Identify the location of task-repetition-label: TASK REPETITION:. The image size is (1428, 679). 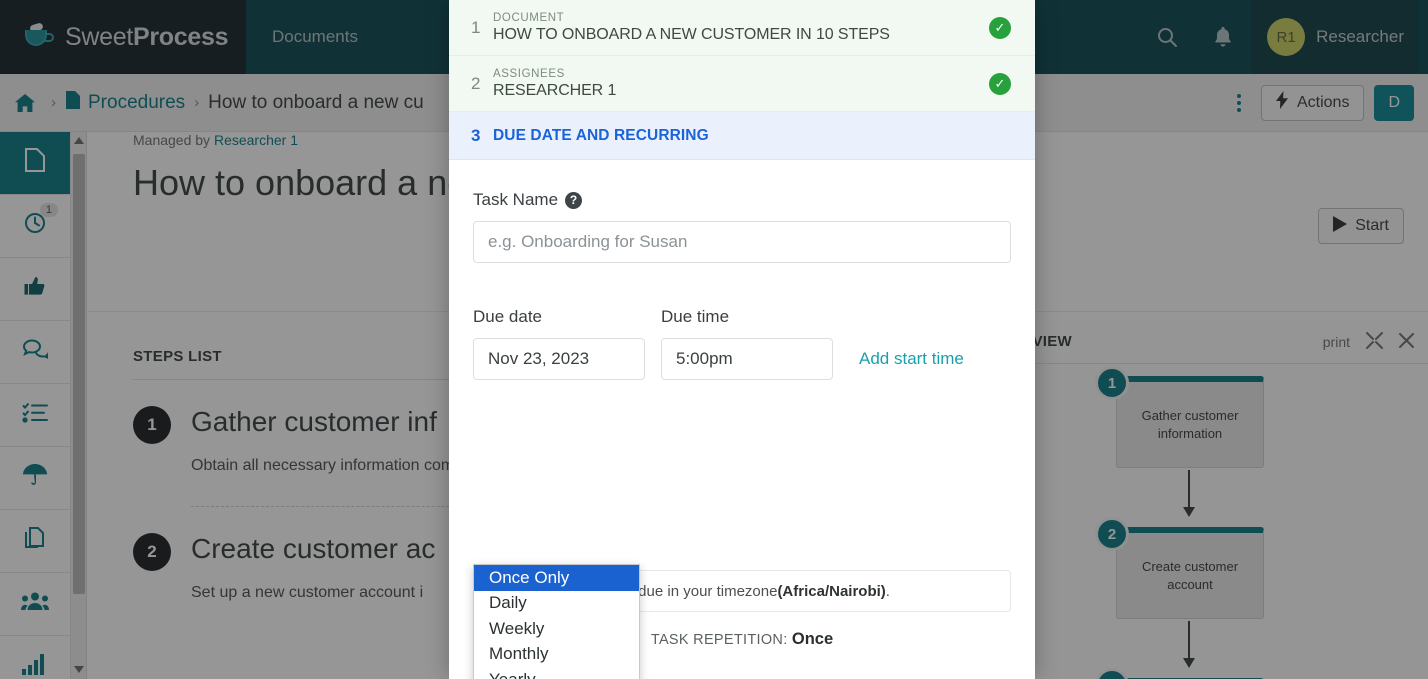
(721, 640).